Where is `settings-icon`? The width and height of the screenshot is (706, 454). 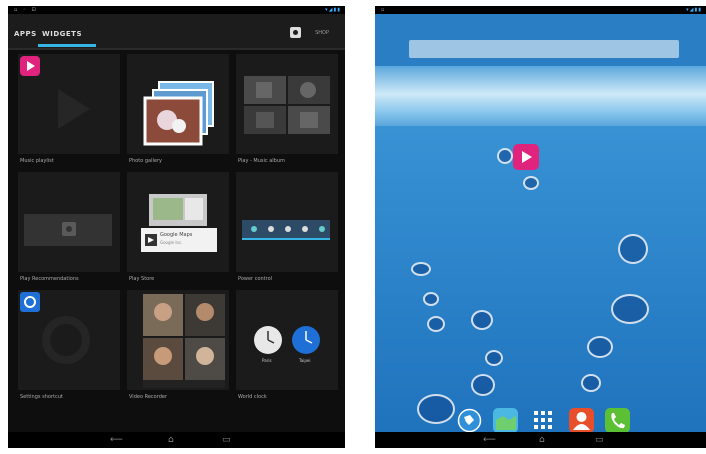
settings-icon is located at coordinates (55, 328).